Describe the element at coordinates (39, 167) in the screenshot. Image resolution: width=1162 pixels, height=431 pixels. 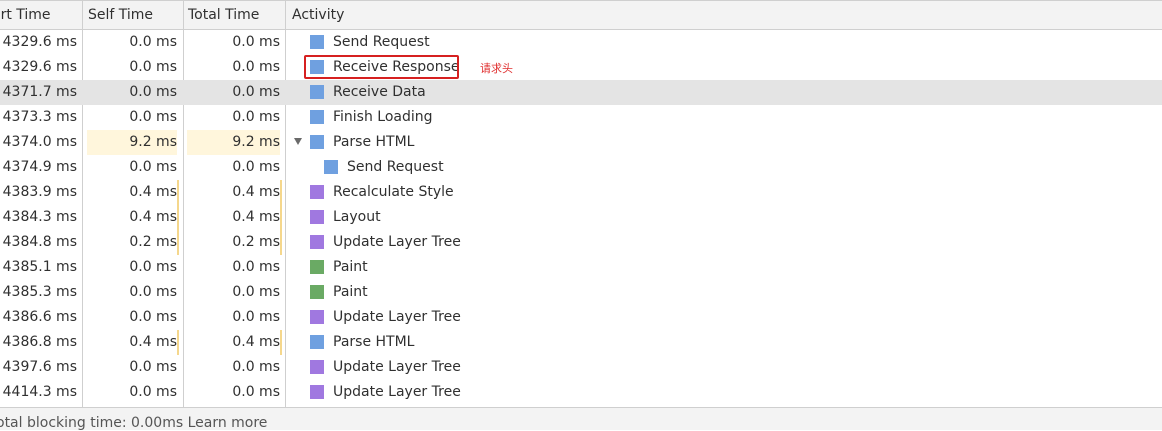
I see `start-time-cell: 4374.9 ms` at that location.